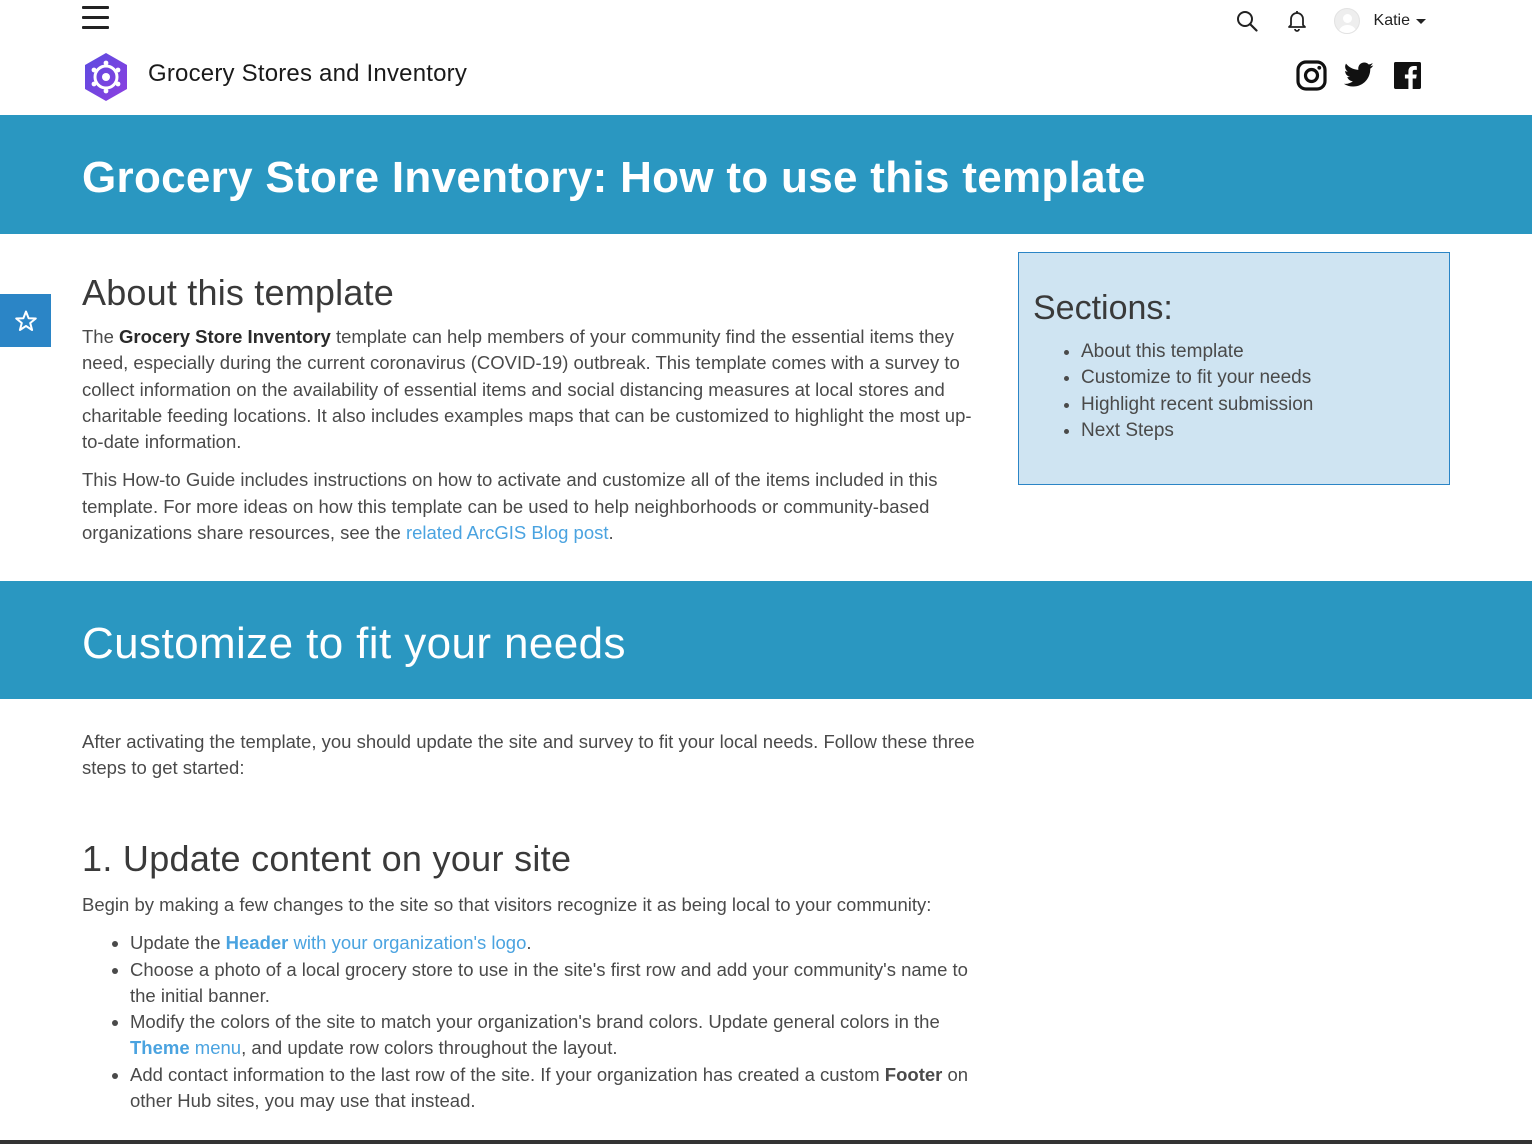 The width and height of the screenshot is (1532, 1144). Describe the element at coordinates (1197, 431) in the screenshot. I see `sections-item: Next Steps` at that location.